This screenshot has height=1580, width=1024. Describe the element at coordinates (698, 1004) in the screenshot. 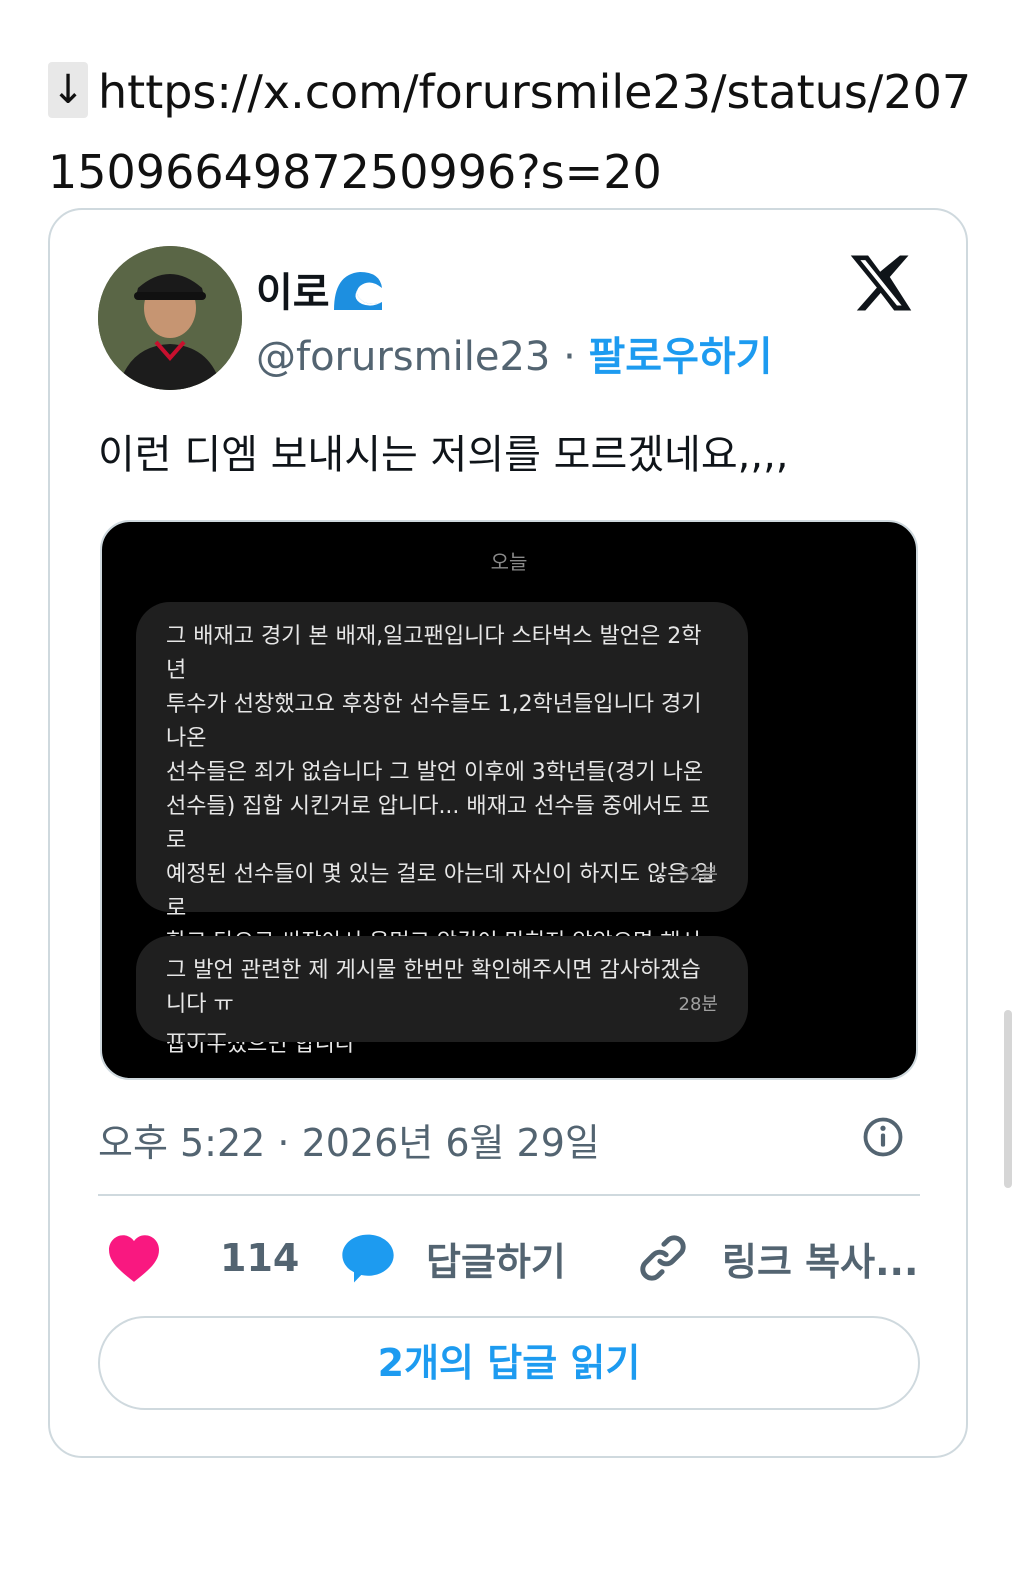

I see `dm-message-time: 28분` at that location.